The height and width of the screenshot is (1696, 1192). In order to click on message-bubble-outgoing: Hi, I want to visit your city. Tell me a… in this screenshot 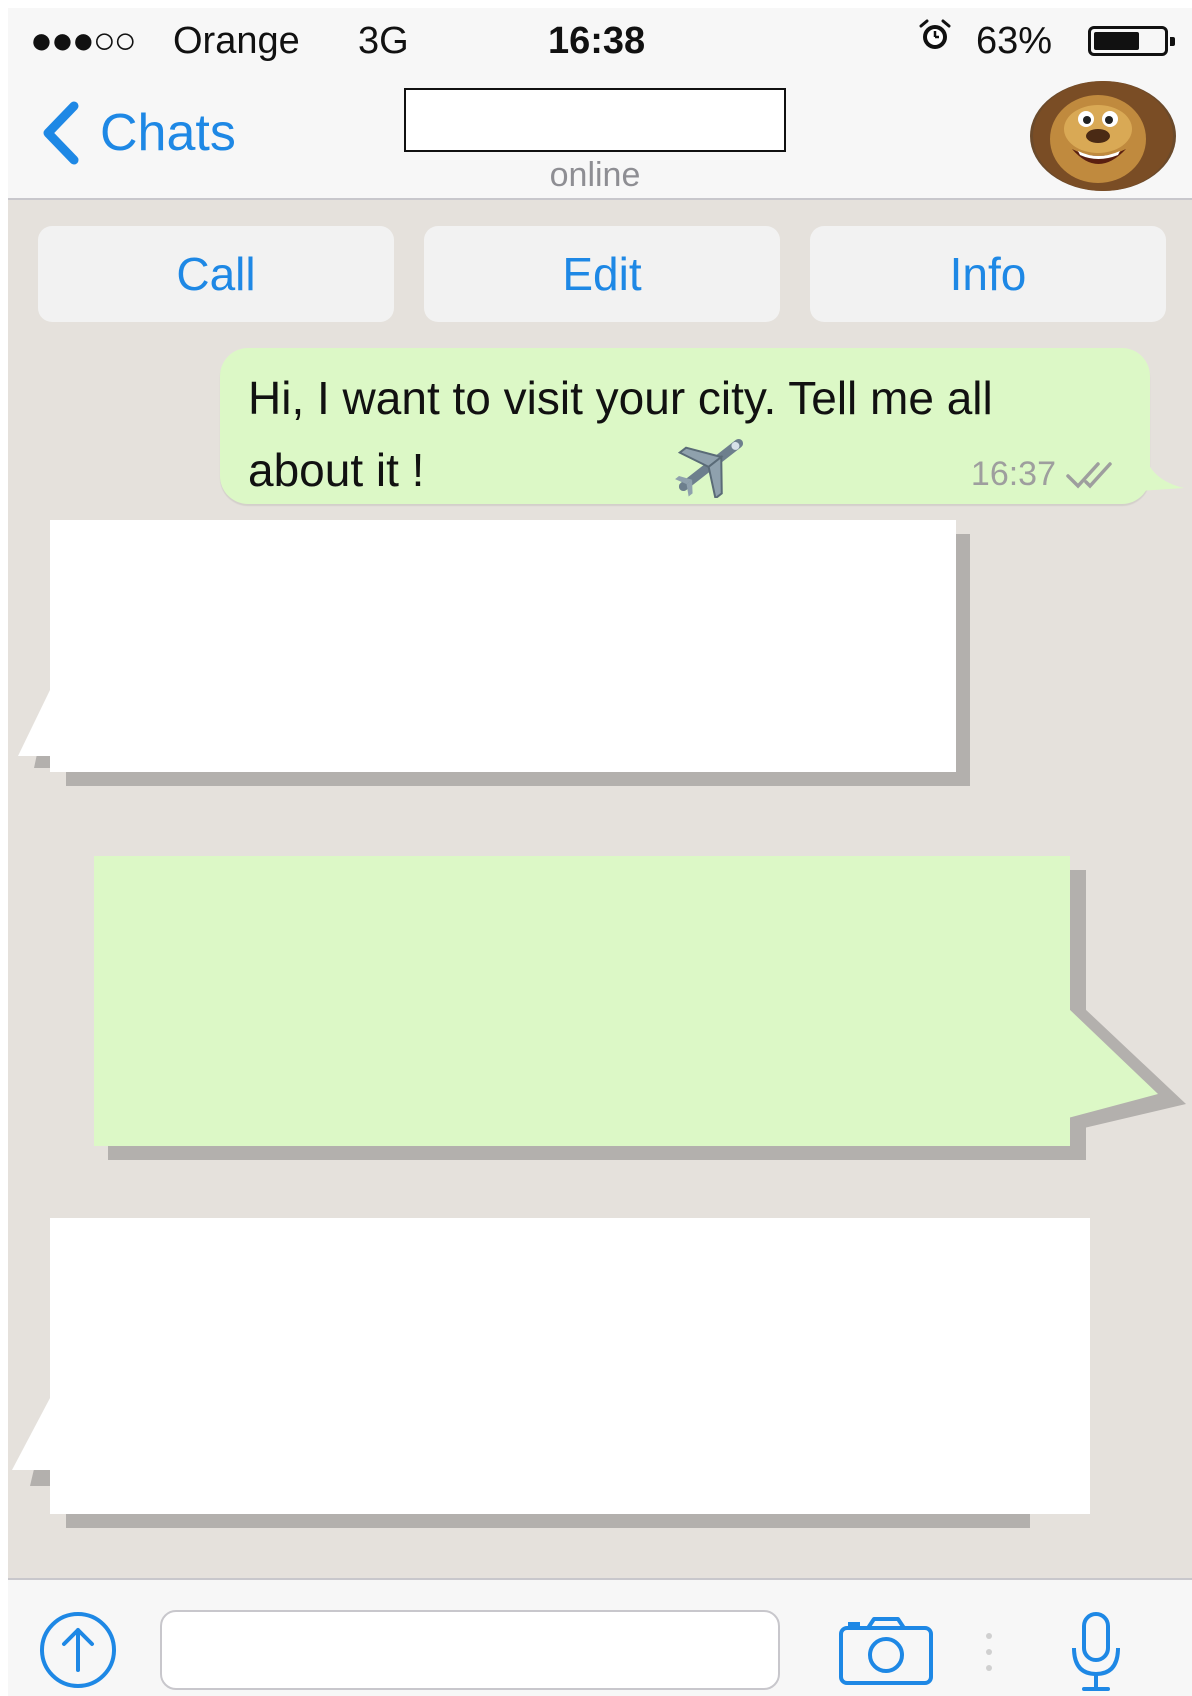, I will do `click(702, 426)`.